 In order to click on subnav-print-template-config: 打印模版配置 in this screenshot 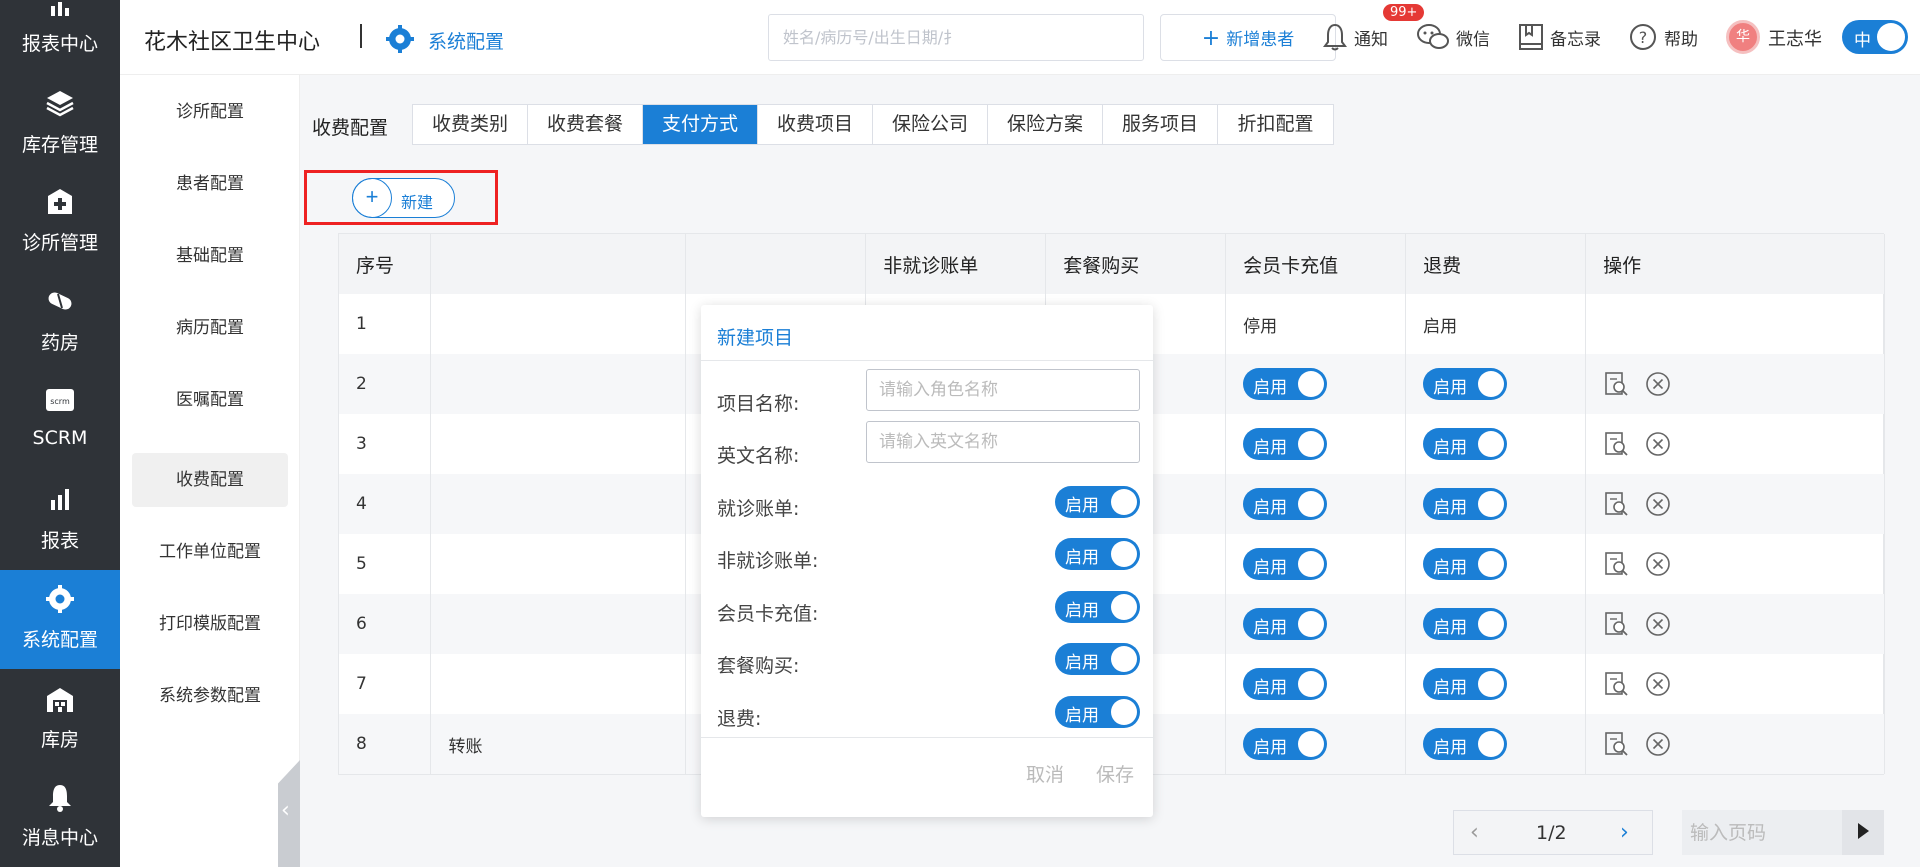, I will do `click(210, 624)`.